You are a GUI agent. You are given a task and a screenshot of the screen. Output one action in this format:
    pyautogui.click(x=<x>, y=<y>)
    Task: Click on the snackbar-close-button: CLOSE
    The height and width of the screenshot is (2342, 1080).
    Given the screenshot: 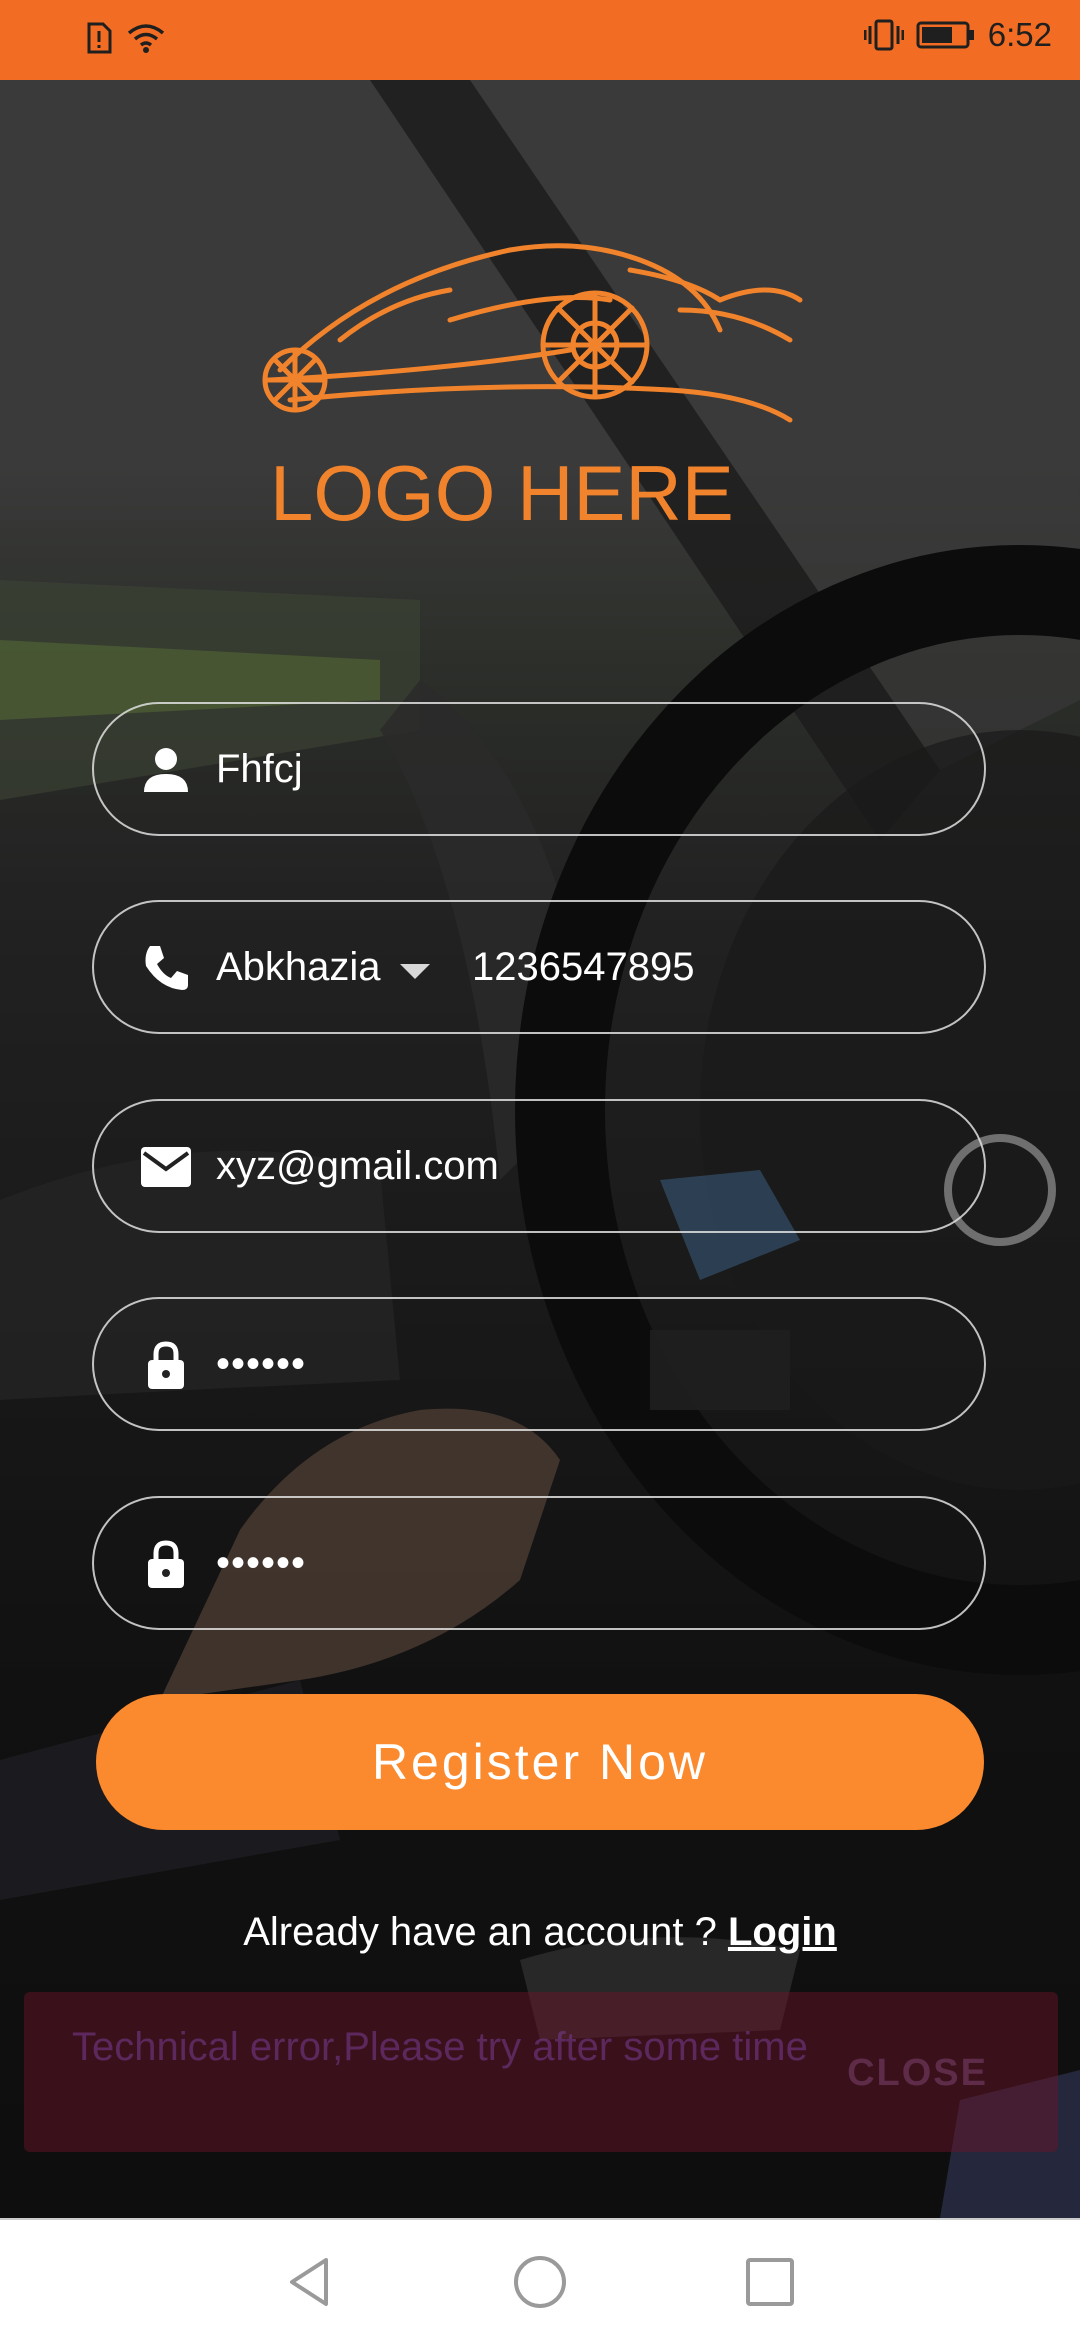 What is the action you would take?
    pyautogui.click(x=917, y=2073)
    